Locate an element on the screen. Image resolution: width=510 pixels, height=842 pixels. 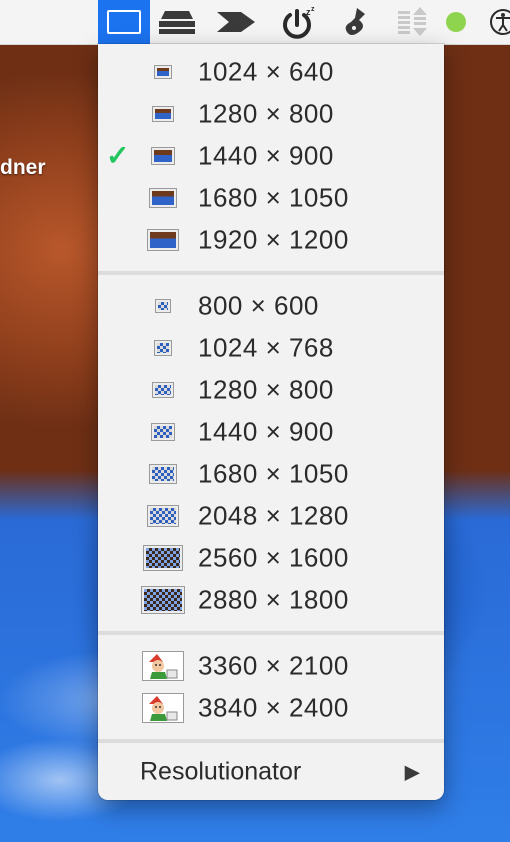
resolution-label: 3360 × 2100 is located at coordinates (273, 665).